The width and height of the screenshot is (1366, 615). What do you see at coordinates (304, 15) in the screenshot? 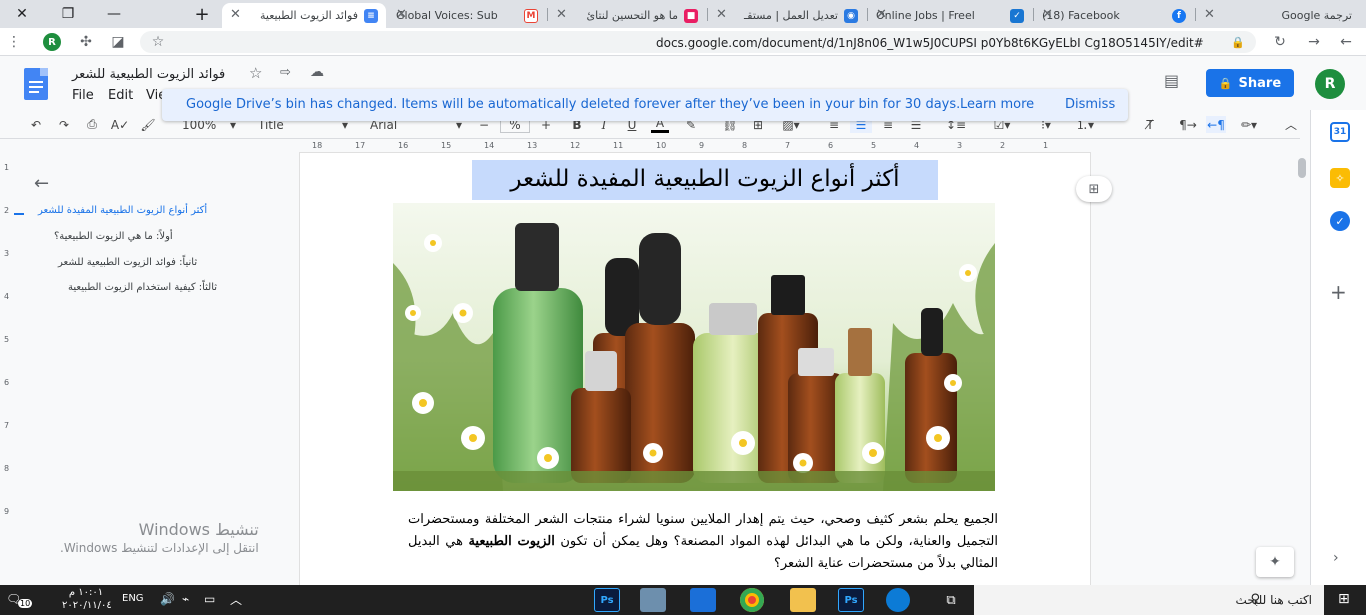
I see `tab-0: ≡ فوائد الزيوت الطبيعية ✕` at bounding box center [304, 15].